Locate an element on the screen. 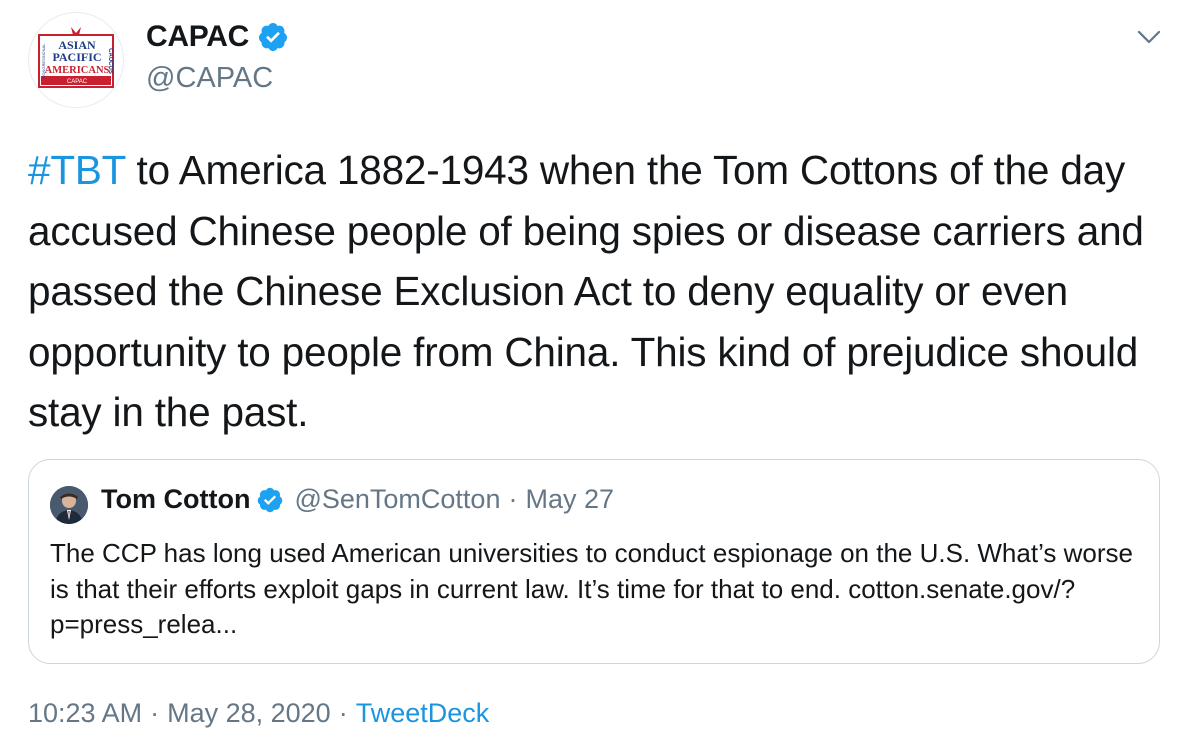  person-photo-icon is located at coordinates (69, 505).